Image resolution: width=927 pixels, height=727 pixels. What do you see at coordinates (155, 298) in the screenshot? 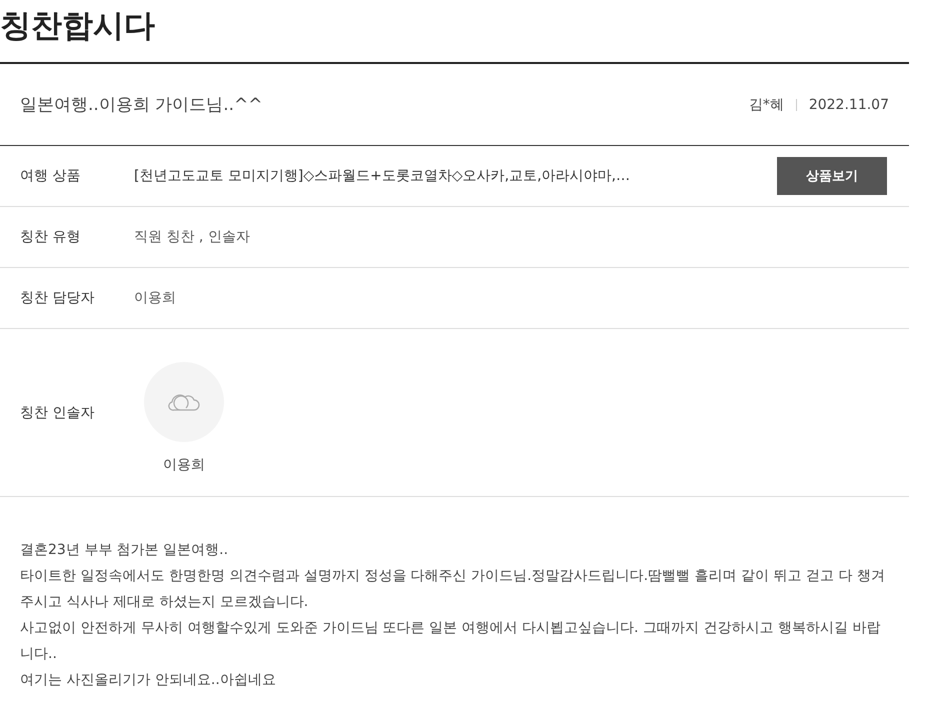
I see `field-value: 이용희` at bounding box center [155, 298].